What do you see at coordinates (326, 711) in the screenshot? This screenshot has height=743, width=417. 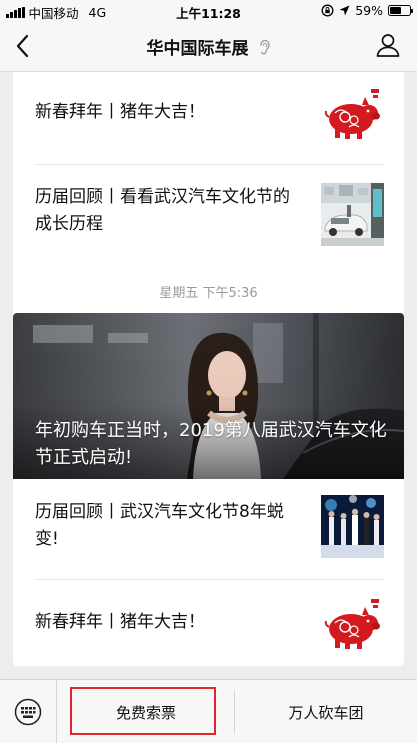 I see `group-buy-menu-button: 万人砍车团` at bounding box center [326, 711].